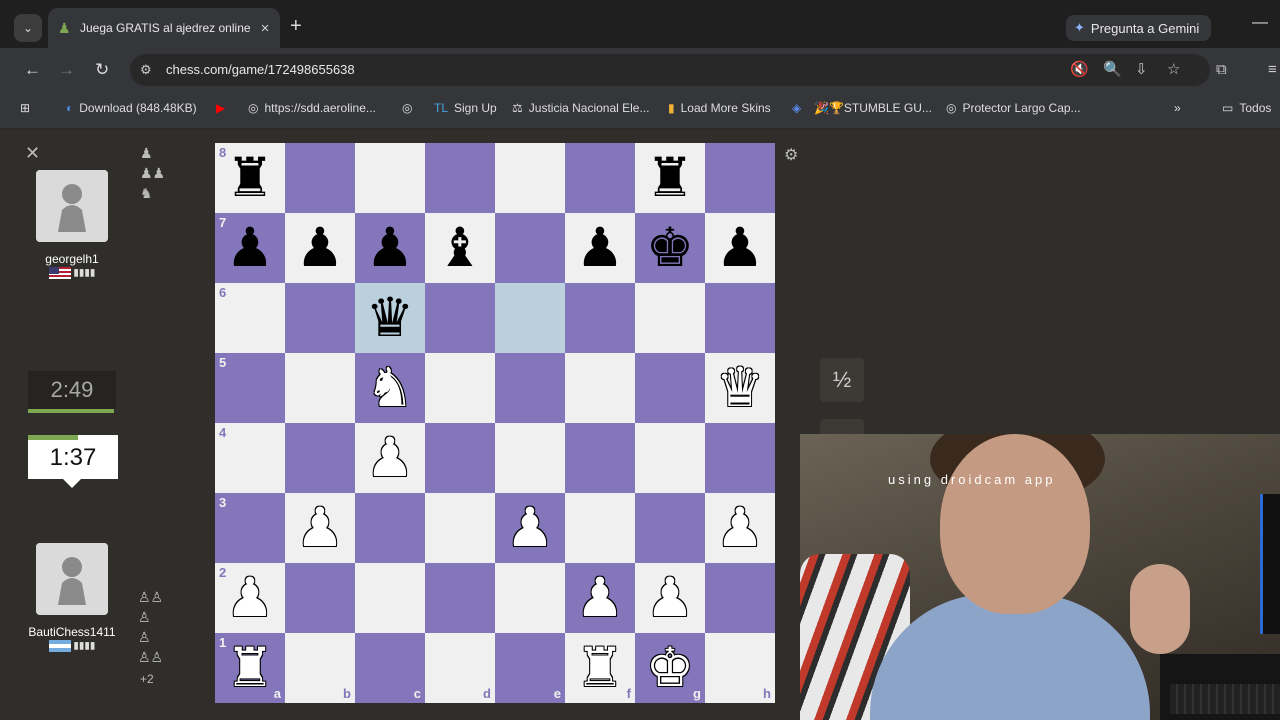  Describe the element at coordinates (296, 26) in the screenshot. I see `new-tab-button: +` at that location.